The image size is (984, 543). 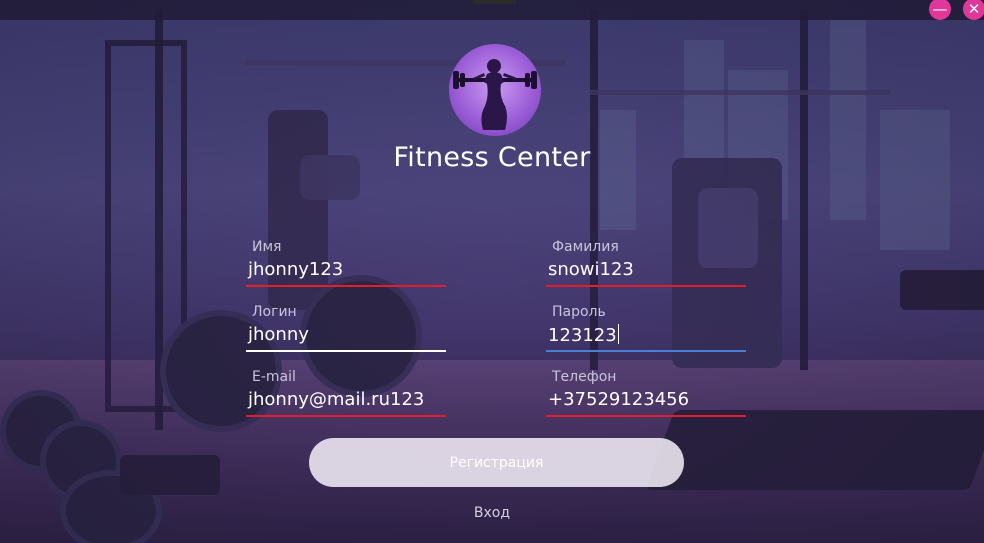 What do you see at coordinates (646, 286) in the screenshot?
I see `last-name-underline` at bounding box center [646, 286].